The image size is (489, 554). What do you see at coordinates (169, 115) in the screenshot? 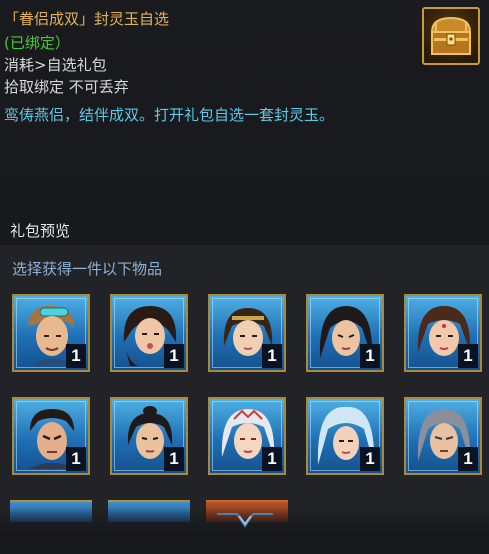
I see `item-description: 鸾俦燕侣，结伴成双。打开礼包自选一套封灵玉。` at bounding box center [169, 115].